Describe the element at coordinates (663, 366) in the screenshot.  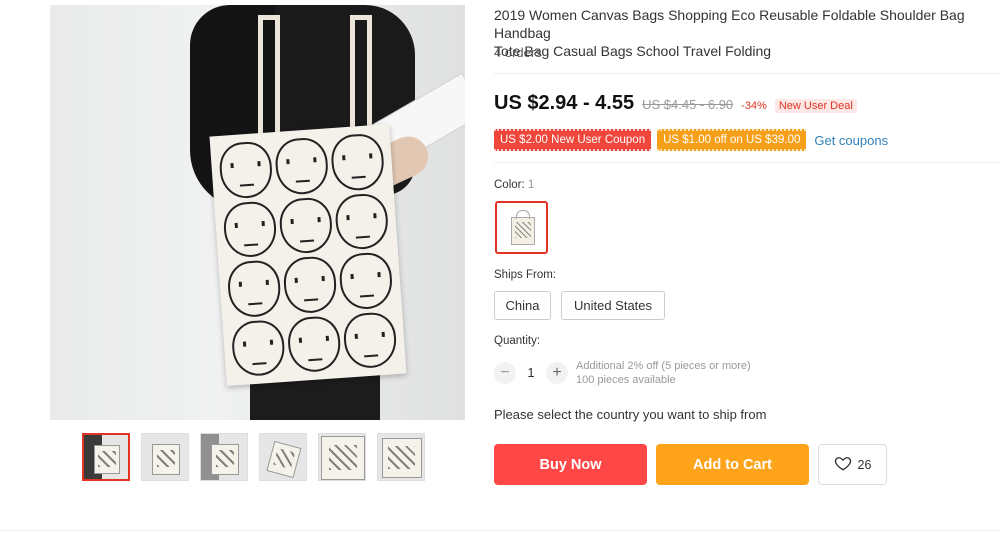
I see `bulk-discount-note: Additional 2% off (5 pieces or more)` at that location.